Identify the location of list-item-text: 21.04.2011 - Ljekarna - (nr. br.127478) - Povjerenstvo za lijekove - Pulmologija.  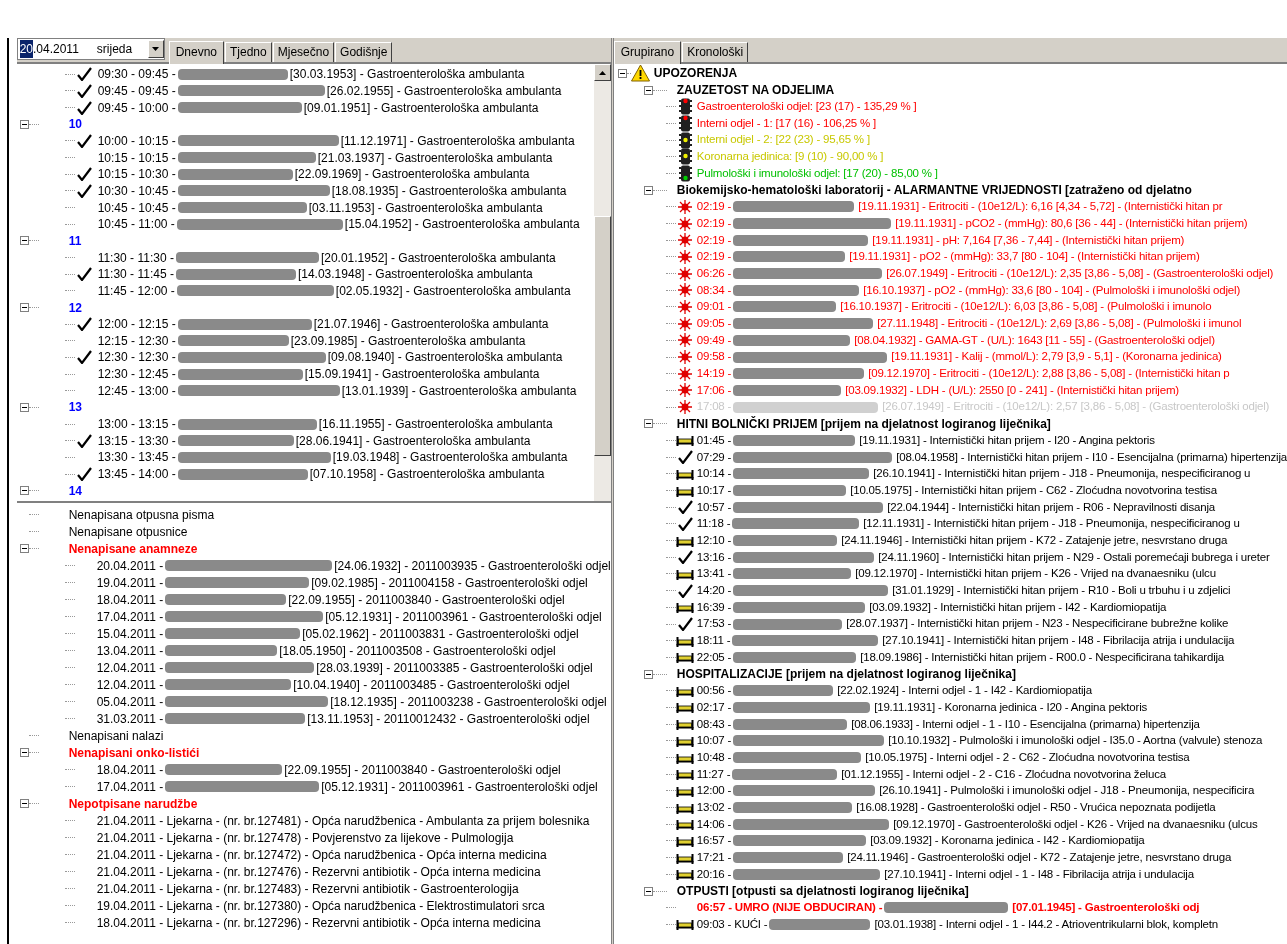
(305, 838).